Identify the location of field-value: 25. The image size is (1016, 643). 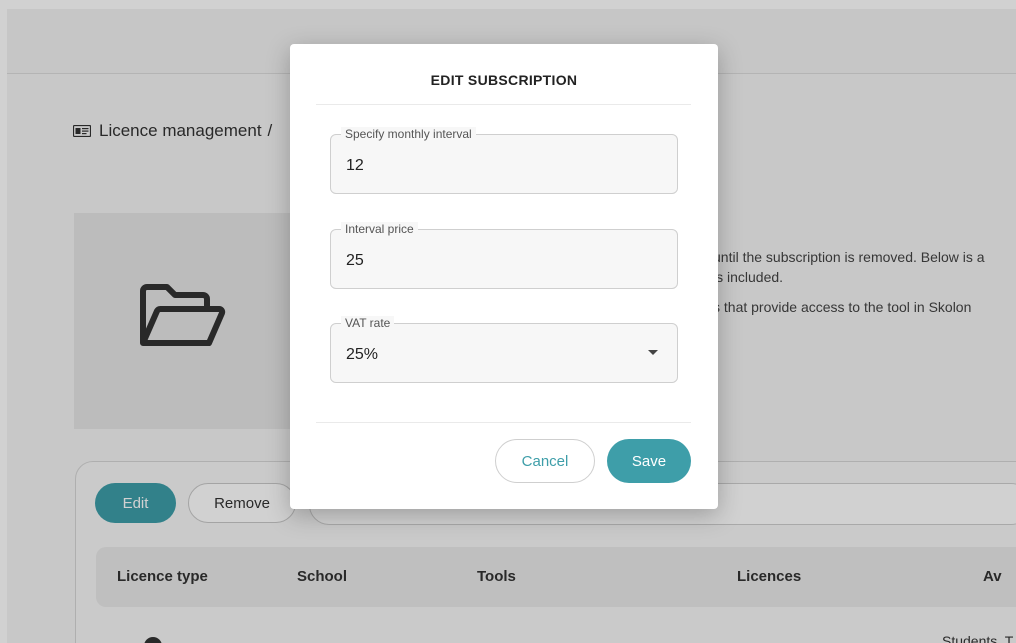
(355, 261).